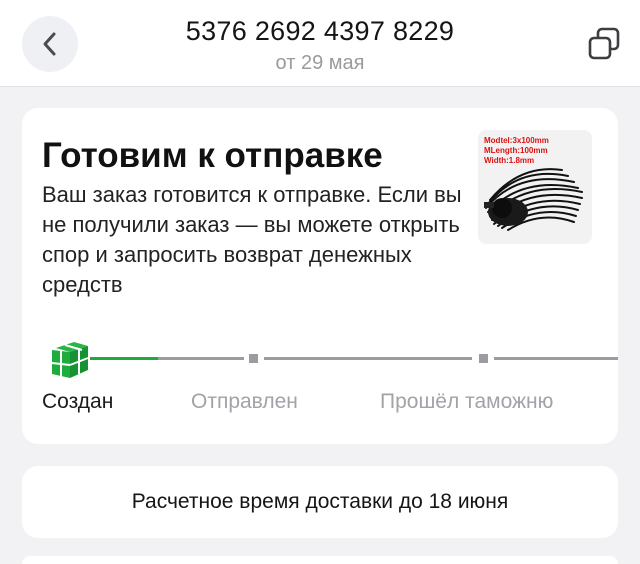 This screenshot has height=564, width=640. Describe the element at coordinates (320, 31) in the screenshot. I see `order-number: 5376 2692 4397 8229` at that location.